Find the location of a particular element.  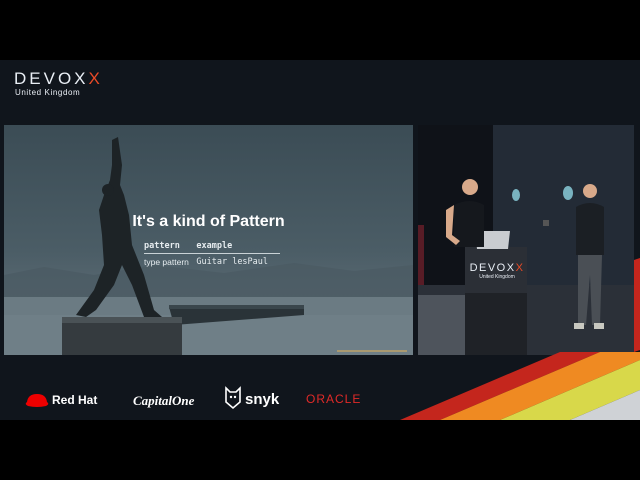

sponsor-snyk: snyk is located at coordinates (262, 399).